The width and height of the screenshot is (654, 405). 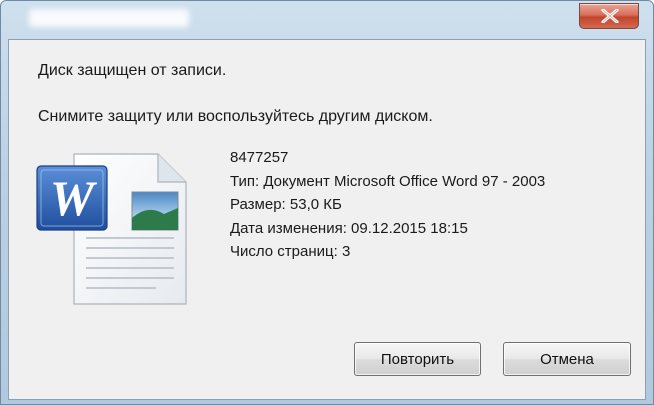 What do you see at coordinates (567, 359) in the screenshot?
I see `cancel-button: Отмена` at bounding box center [567, 359].